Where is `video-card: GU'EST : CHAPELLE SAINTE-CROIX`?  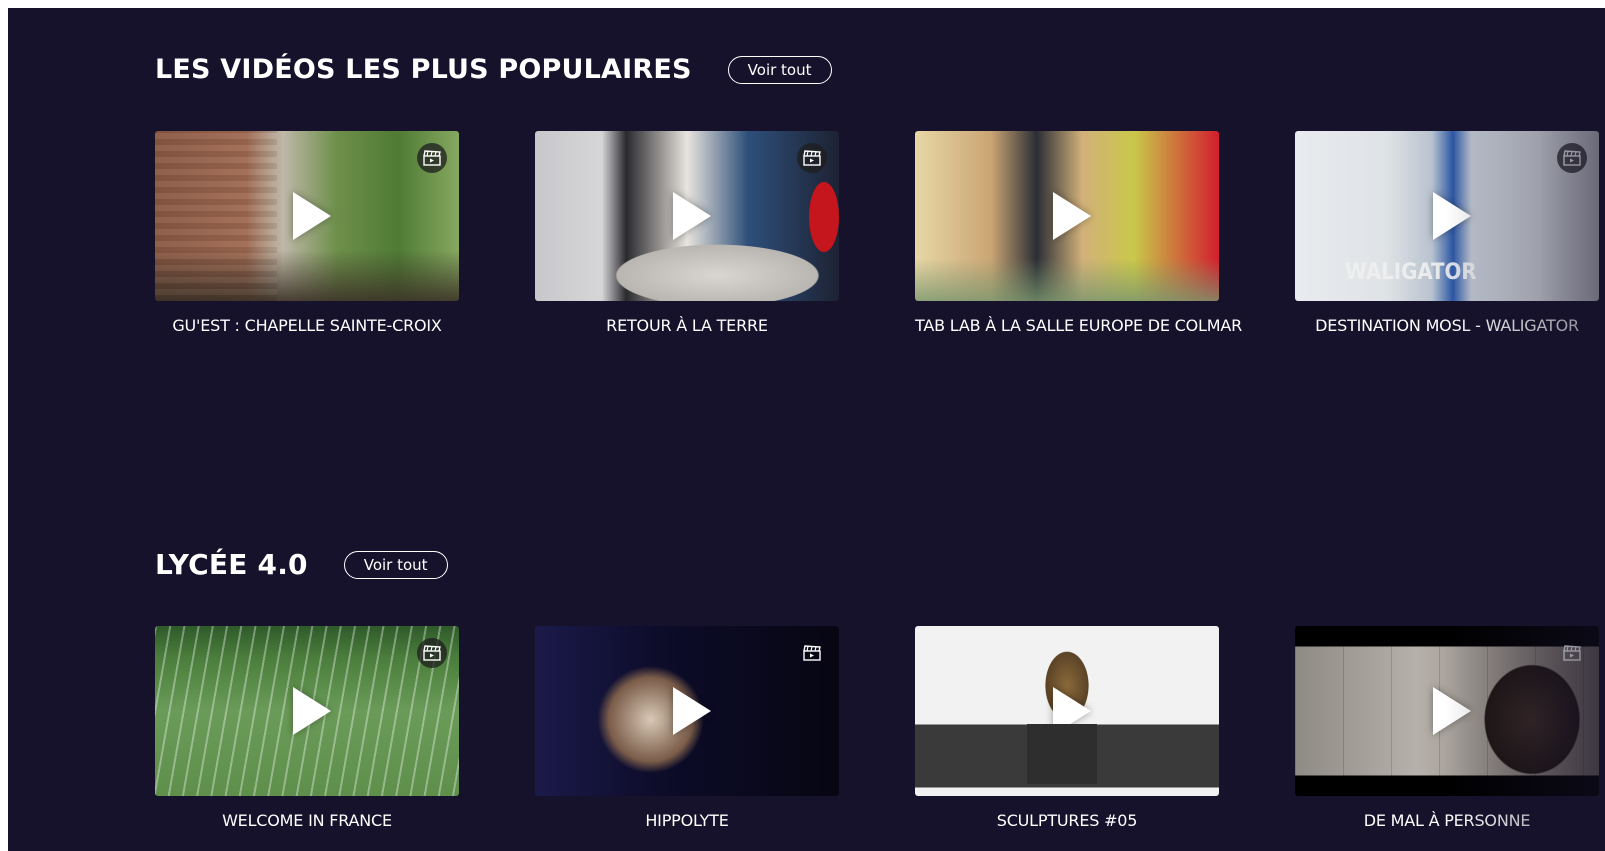
video-card: GU'EST : CHAPELLE SAINTE-CROIX is located at coordinates (307, 233).